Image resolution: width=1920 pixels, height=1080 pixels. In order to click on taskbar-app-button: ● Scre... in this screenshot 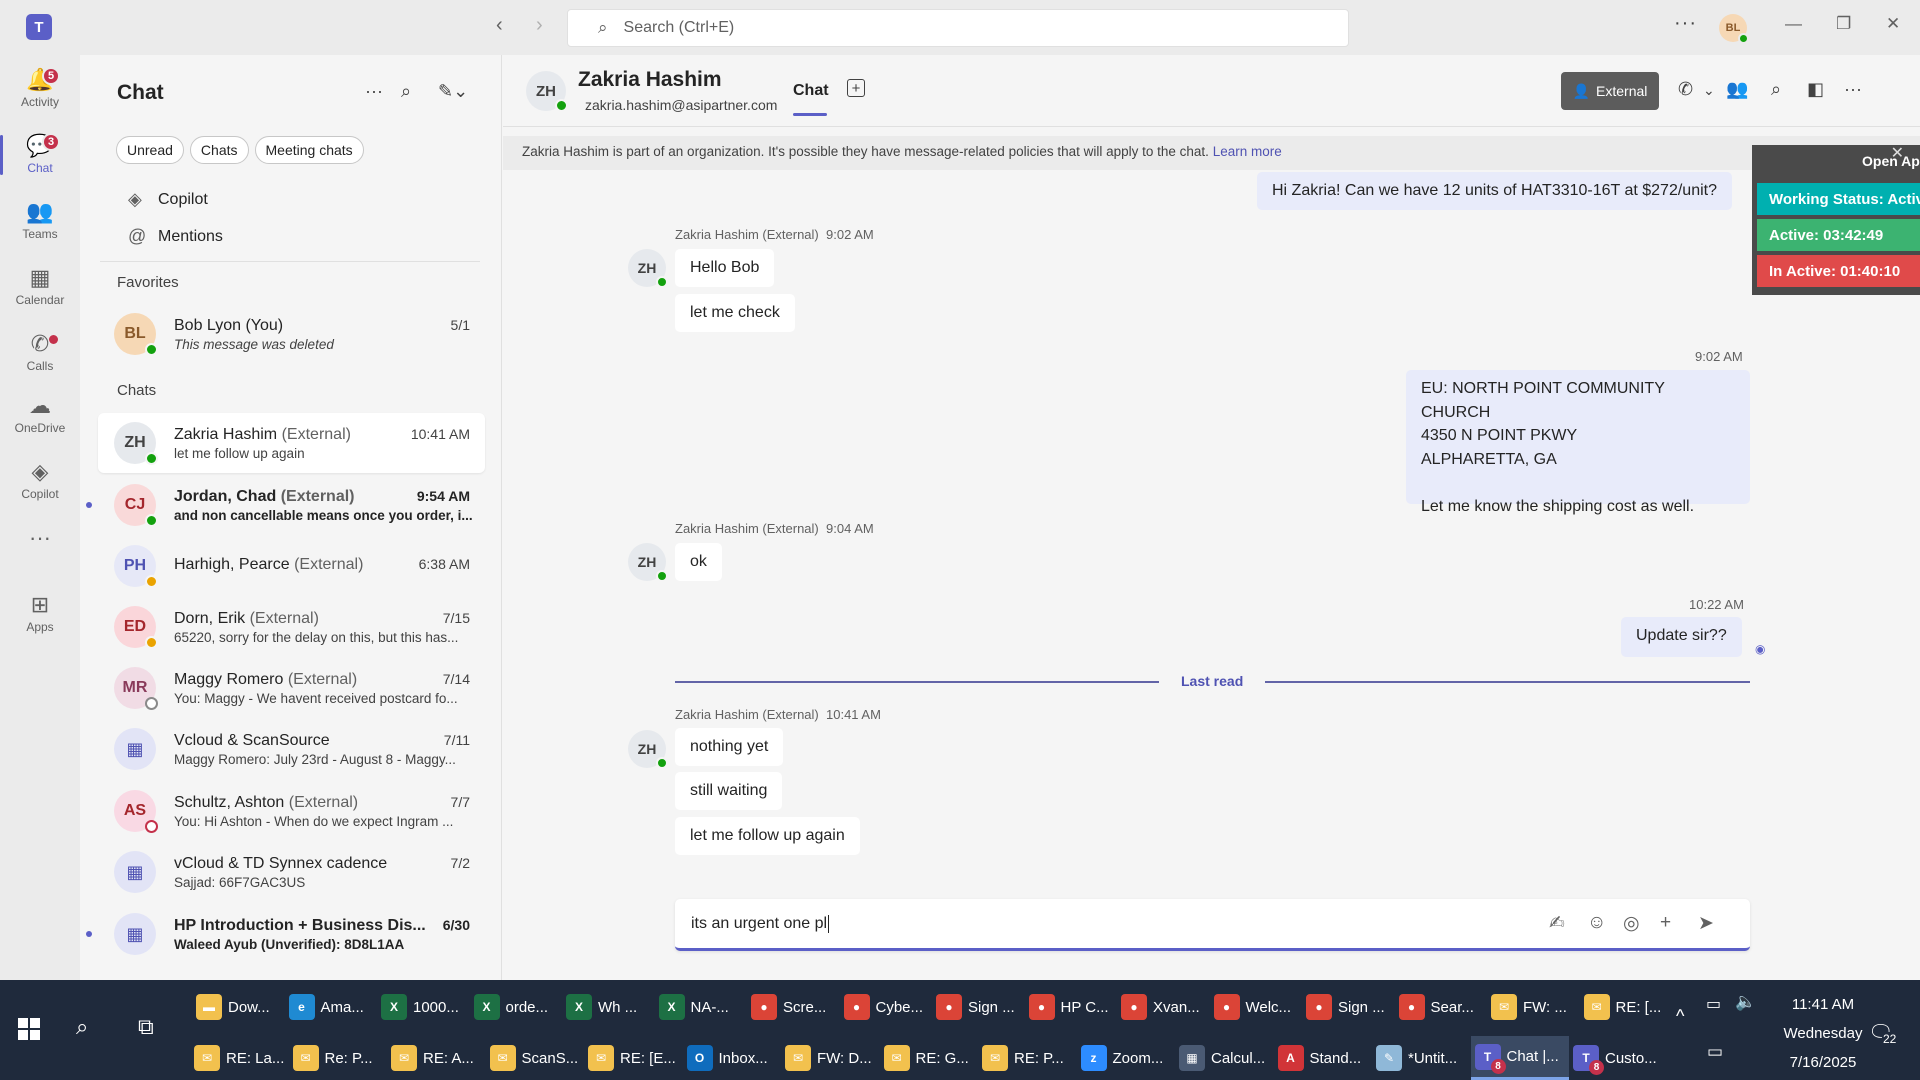, I will do `click(793, 1007)`.